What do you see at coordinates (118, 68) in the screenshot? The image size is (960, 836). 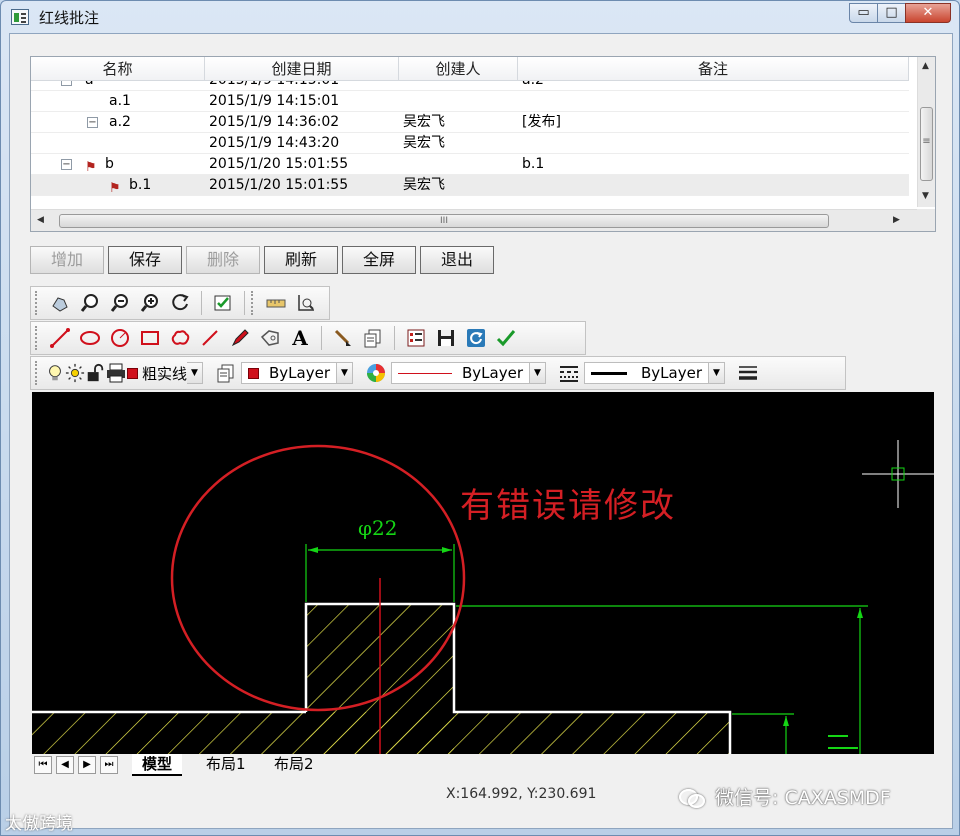 I see `column-header-name: 名称` at bounding box center [118, 68].